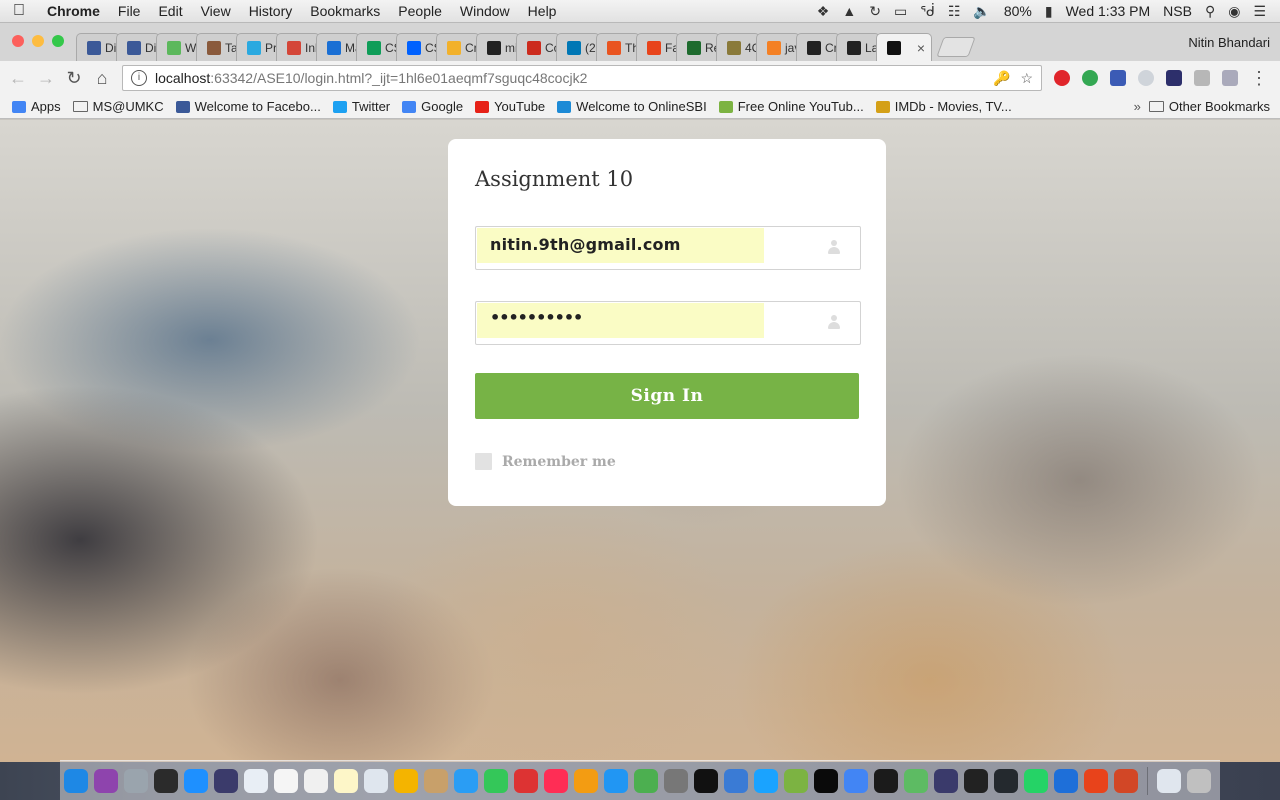 The width and height of the screenshot is (1280, 800). I want to click on bookmark-item: Welcome to OnlineSBI, so click(632, 106).